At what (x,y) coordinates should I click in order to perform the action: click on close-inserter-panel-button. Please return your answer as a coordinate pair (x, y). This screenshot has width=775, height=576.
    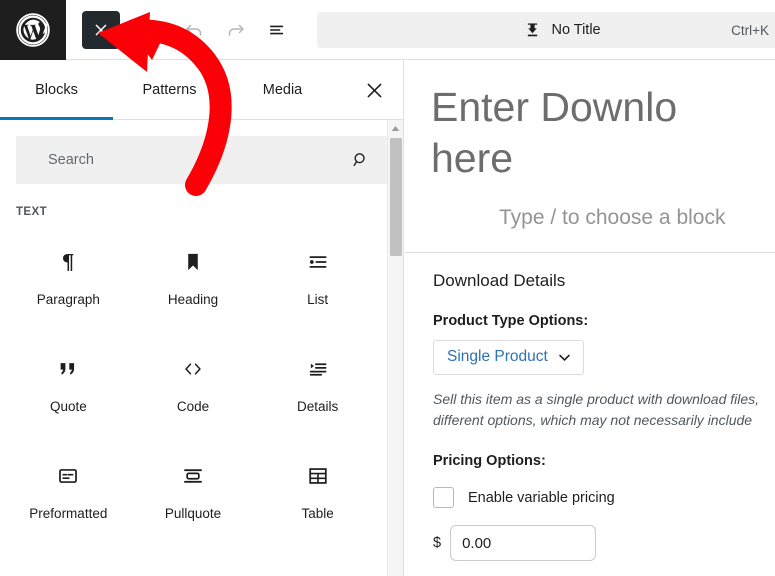
    Looking at the image, I should click on (374, 90).